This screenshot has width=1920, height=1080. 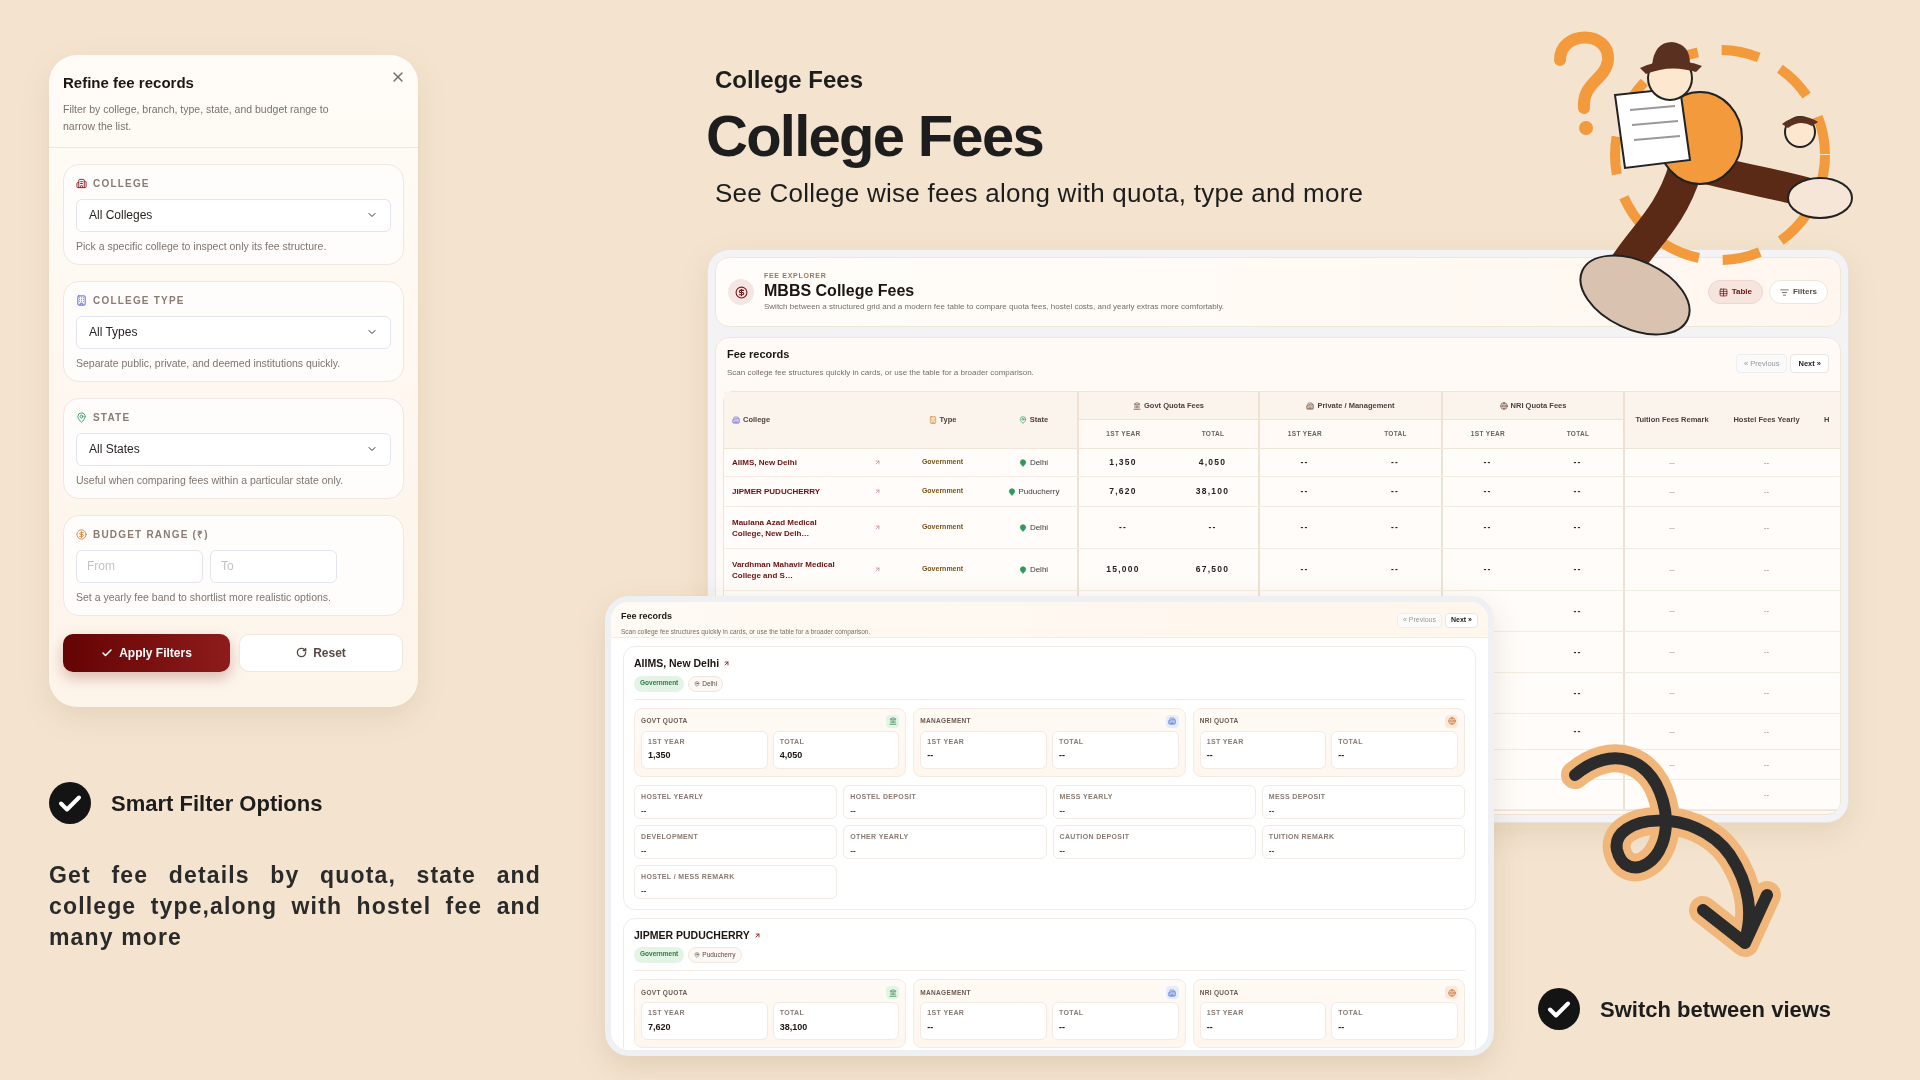 I want to click on college-link: JIPMER PUDUCHERRY, so click(x=788, y=491).